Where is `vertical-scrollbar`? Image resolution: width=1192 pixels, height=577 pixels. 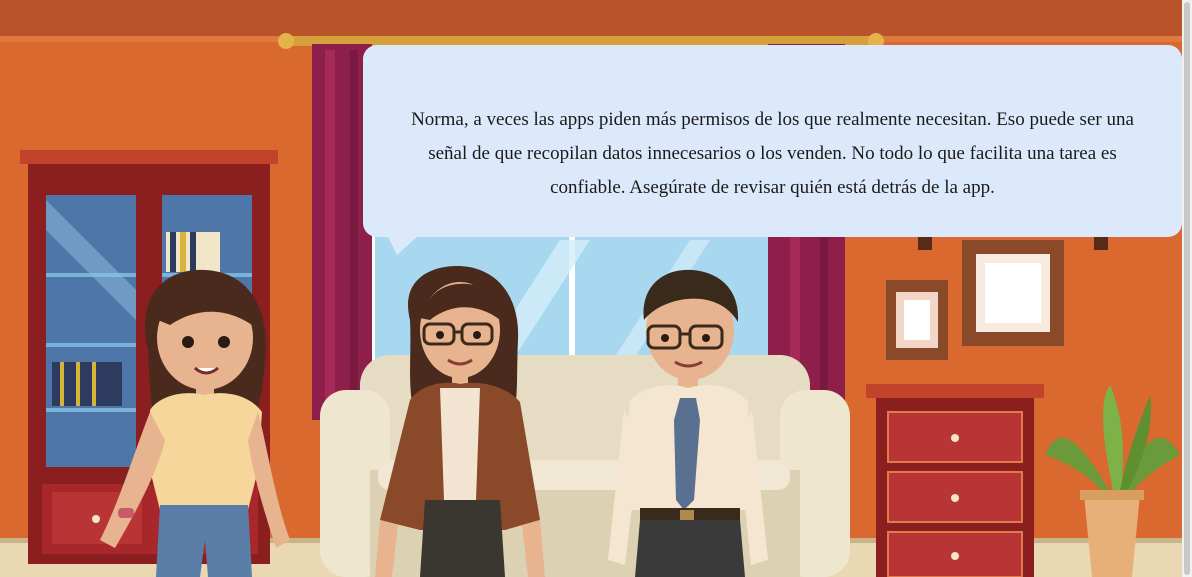 vertical-scrollbar is located at coordinates (1187, 288).